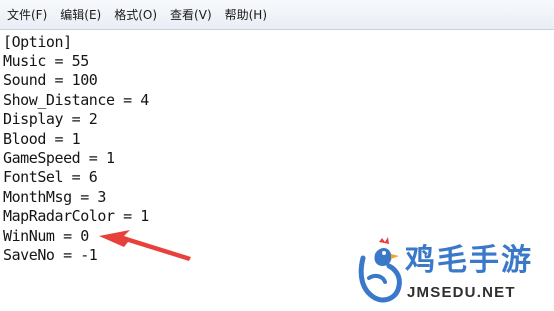  I want to click on watermark-title: 鸡毛手游, so click(469, 260).